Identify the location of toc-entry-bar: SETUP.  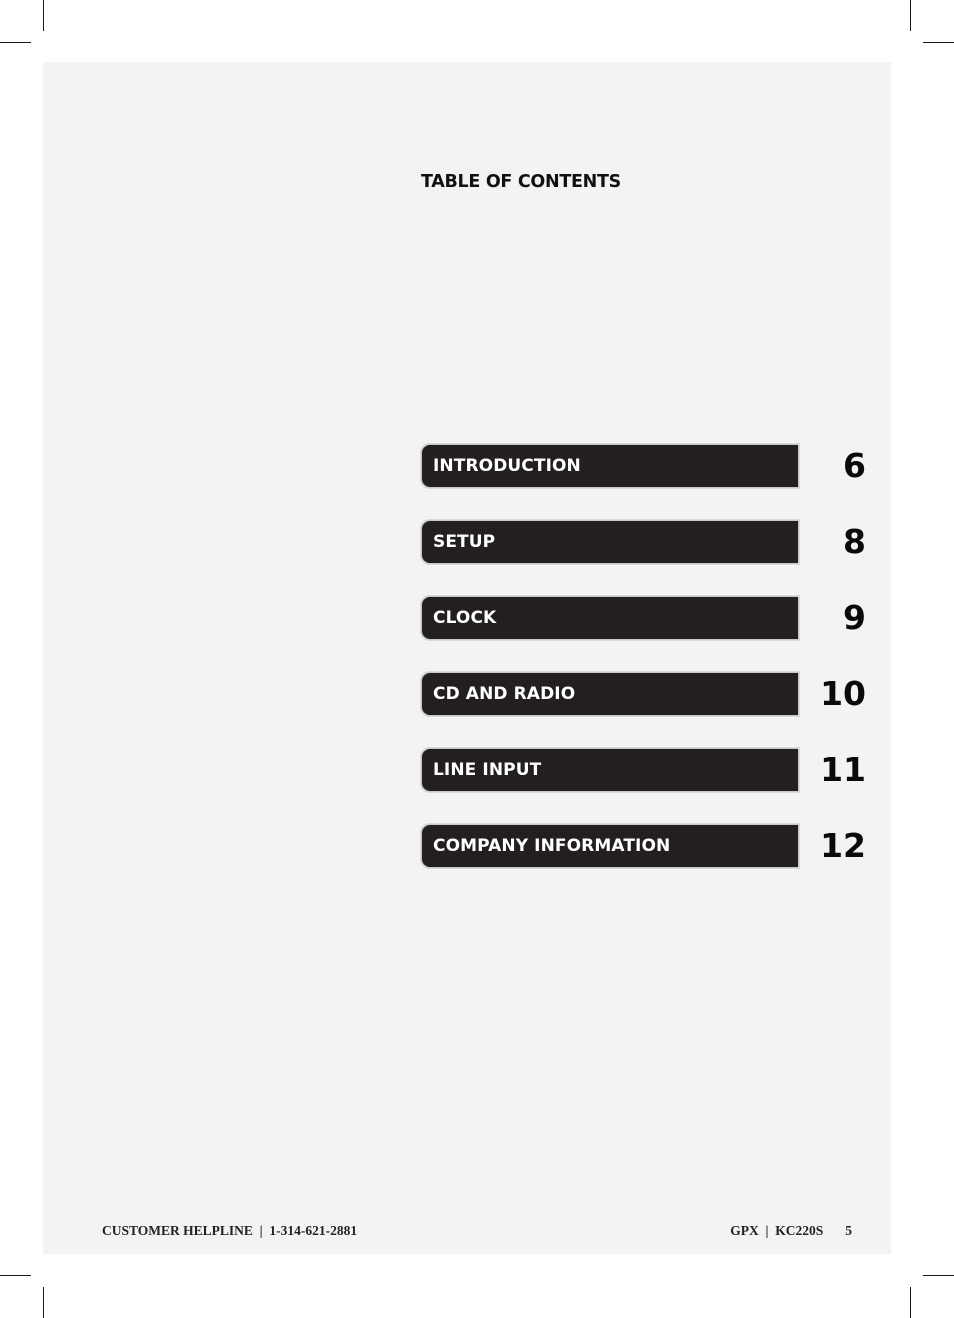
(610, 542).